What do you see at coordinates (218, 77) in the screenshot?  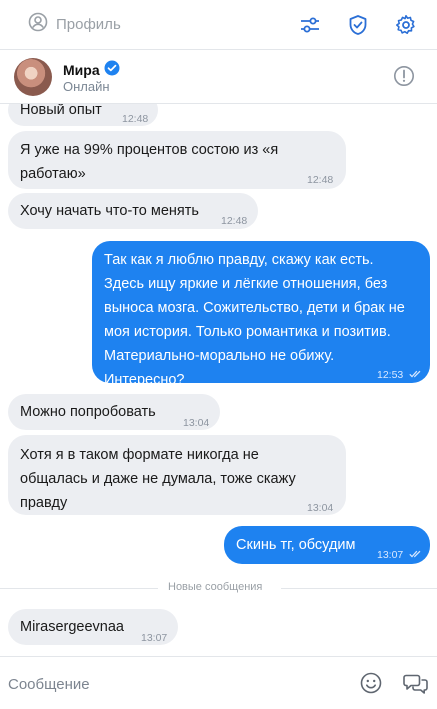 I see `chat-header: Мира Онлайн` at bounding box center [218, 77].